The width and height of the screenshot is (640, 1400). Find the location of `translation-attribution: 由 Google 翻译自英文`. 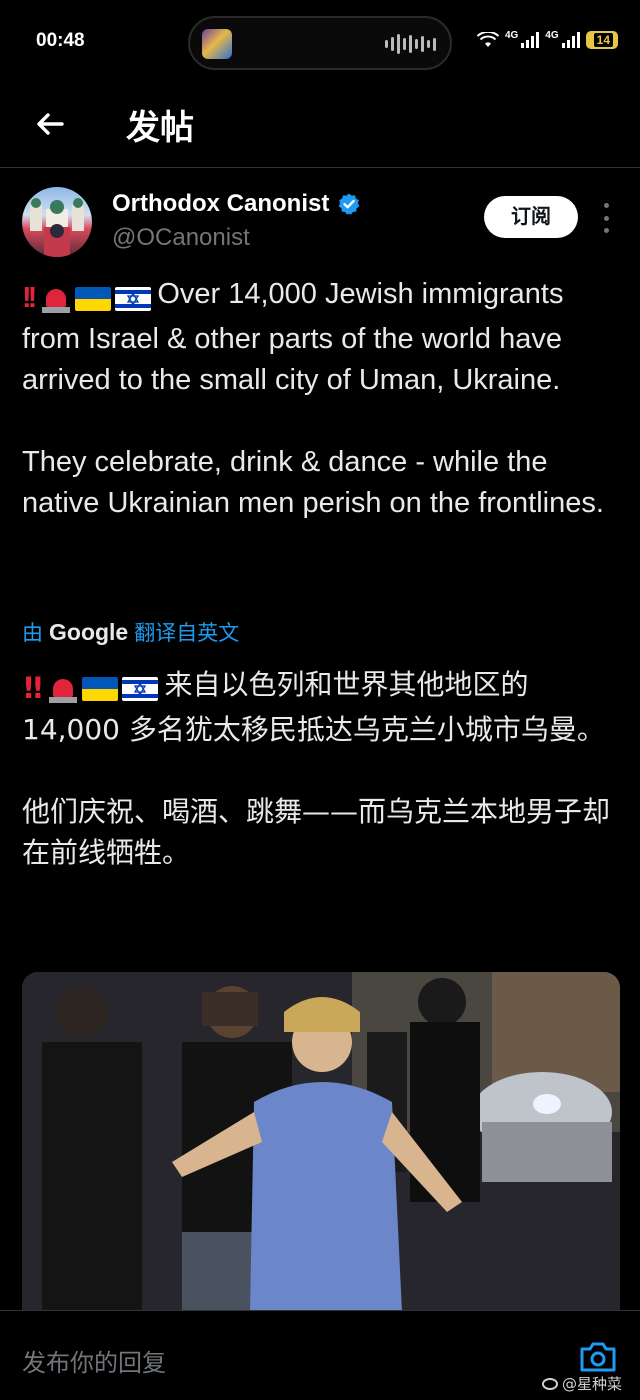

translation-attribution: 由 Google 翻译自英文 is located at coordinates (130, 632).